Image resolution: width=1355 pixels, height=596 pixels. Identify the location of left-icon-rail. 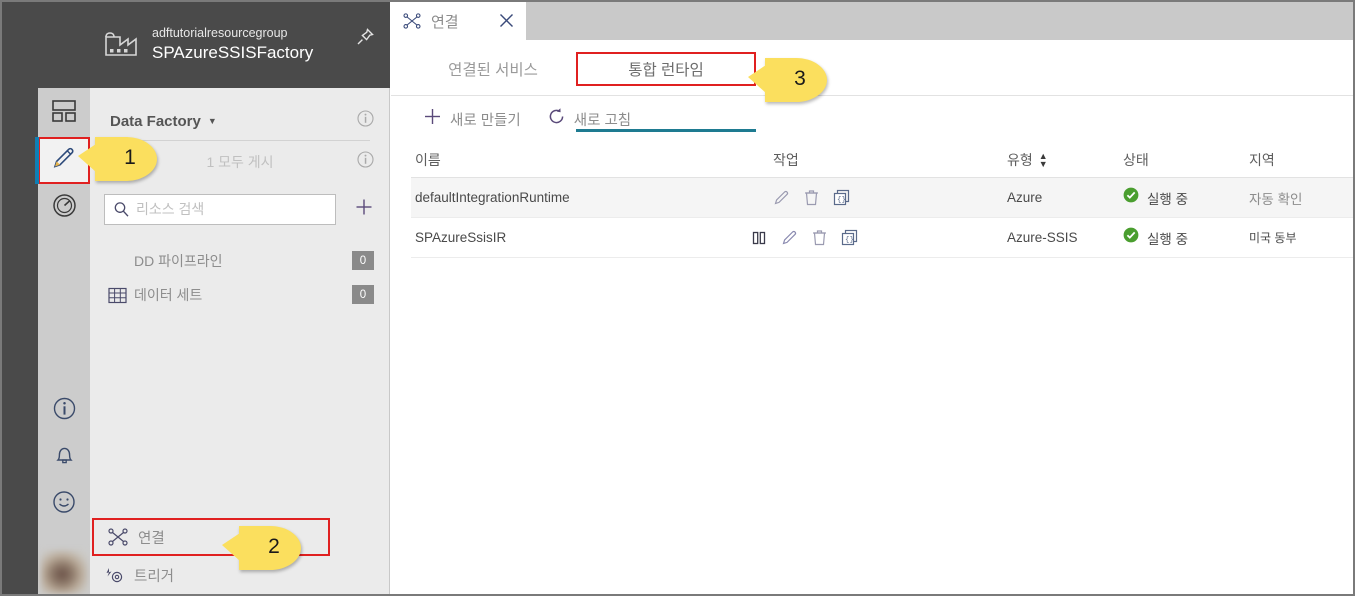
(62, 298).